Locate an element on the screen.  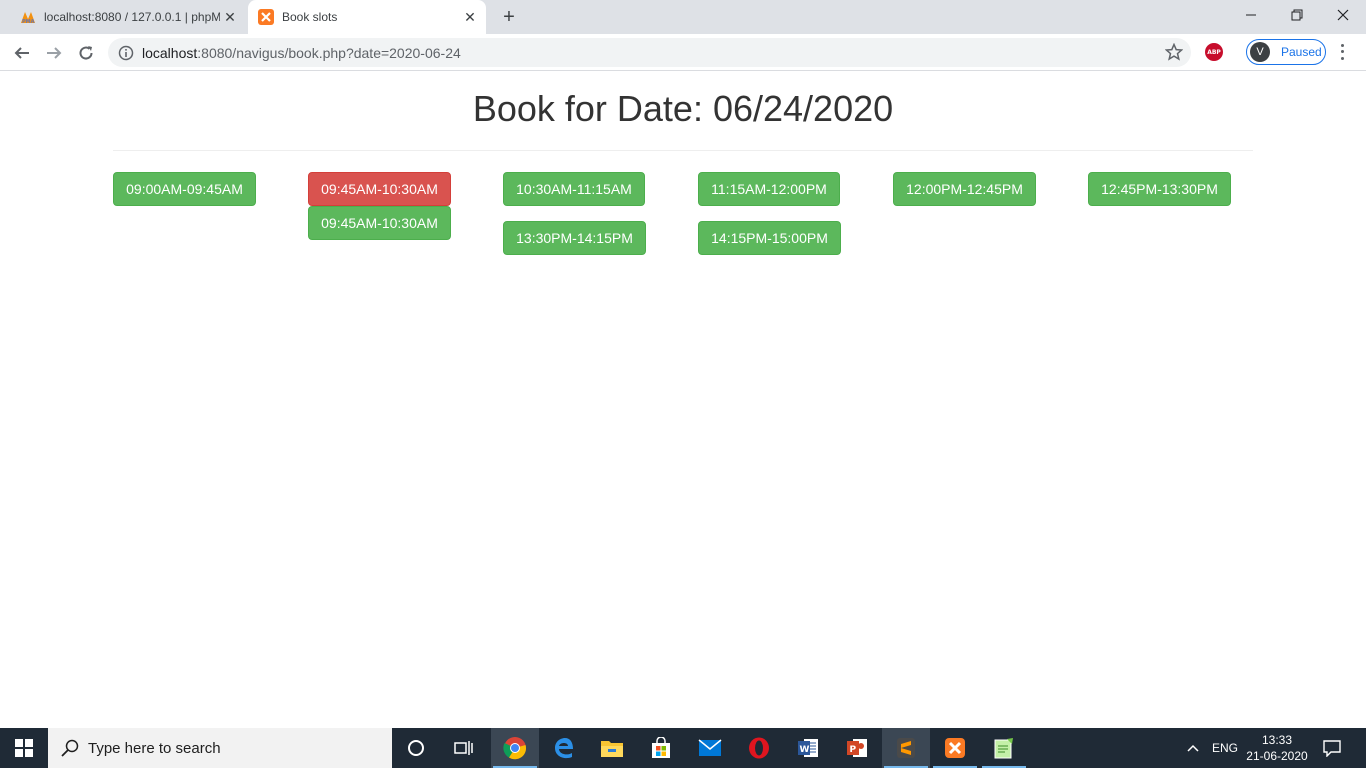
minimize-button is located at coordinates (1251, 15).